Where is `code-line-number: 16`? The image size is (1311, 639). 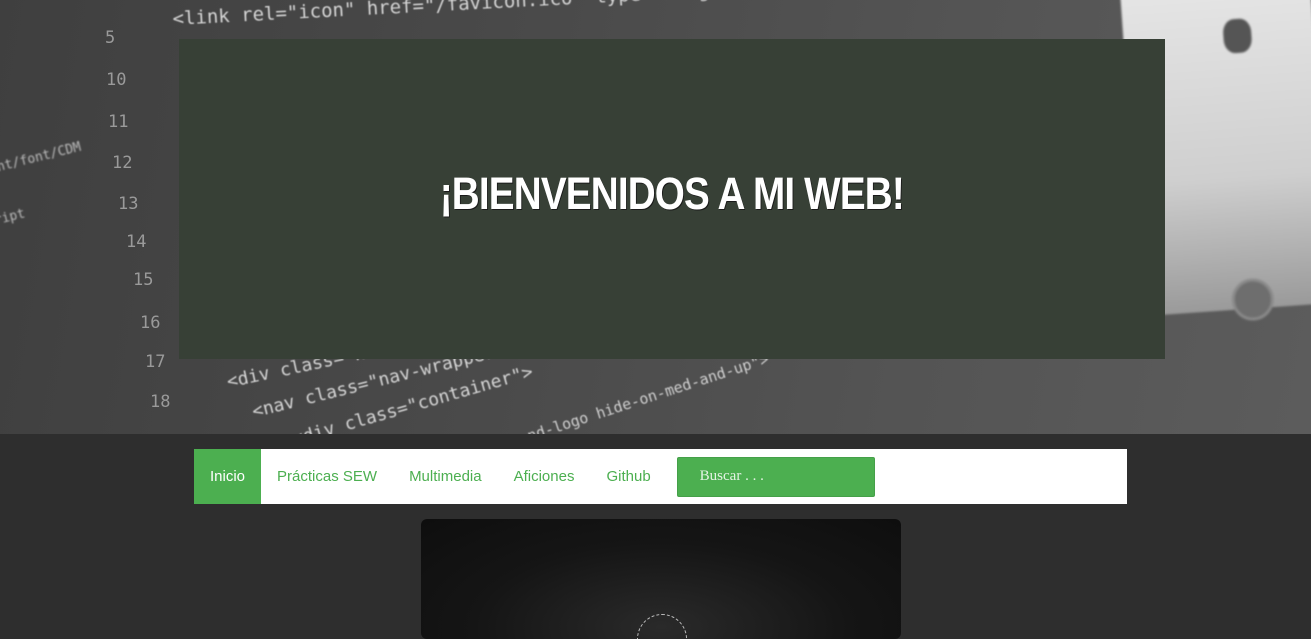
code-line-number: 16 is located at coordinates (150, 323).